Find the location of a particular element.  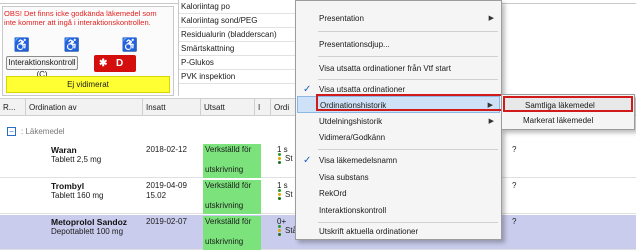

drug-name: Waran is located at coordinates (64, 150).